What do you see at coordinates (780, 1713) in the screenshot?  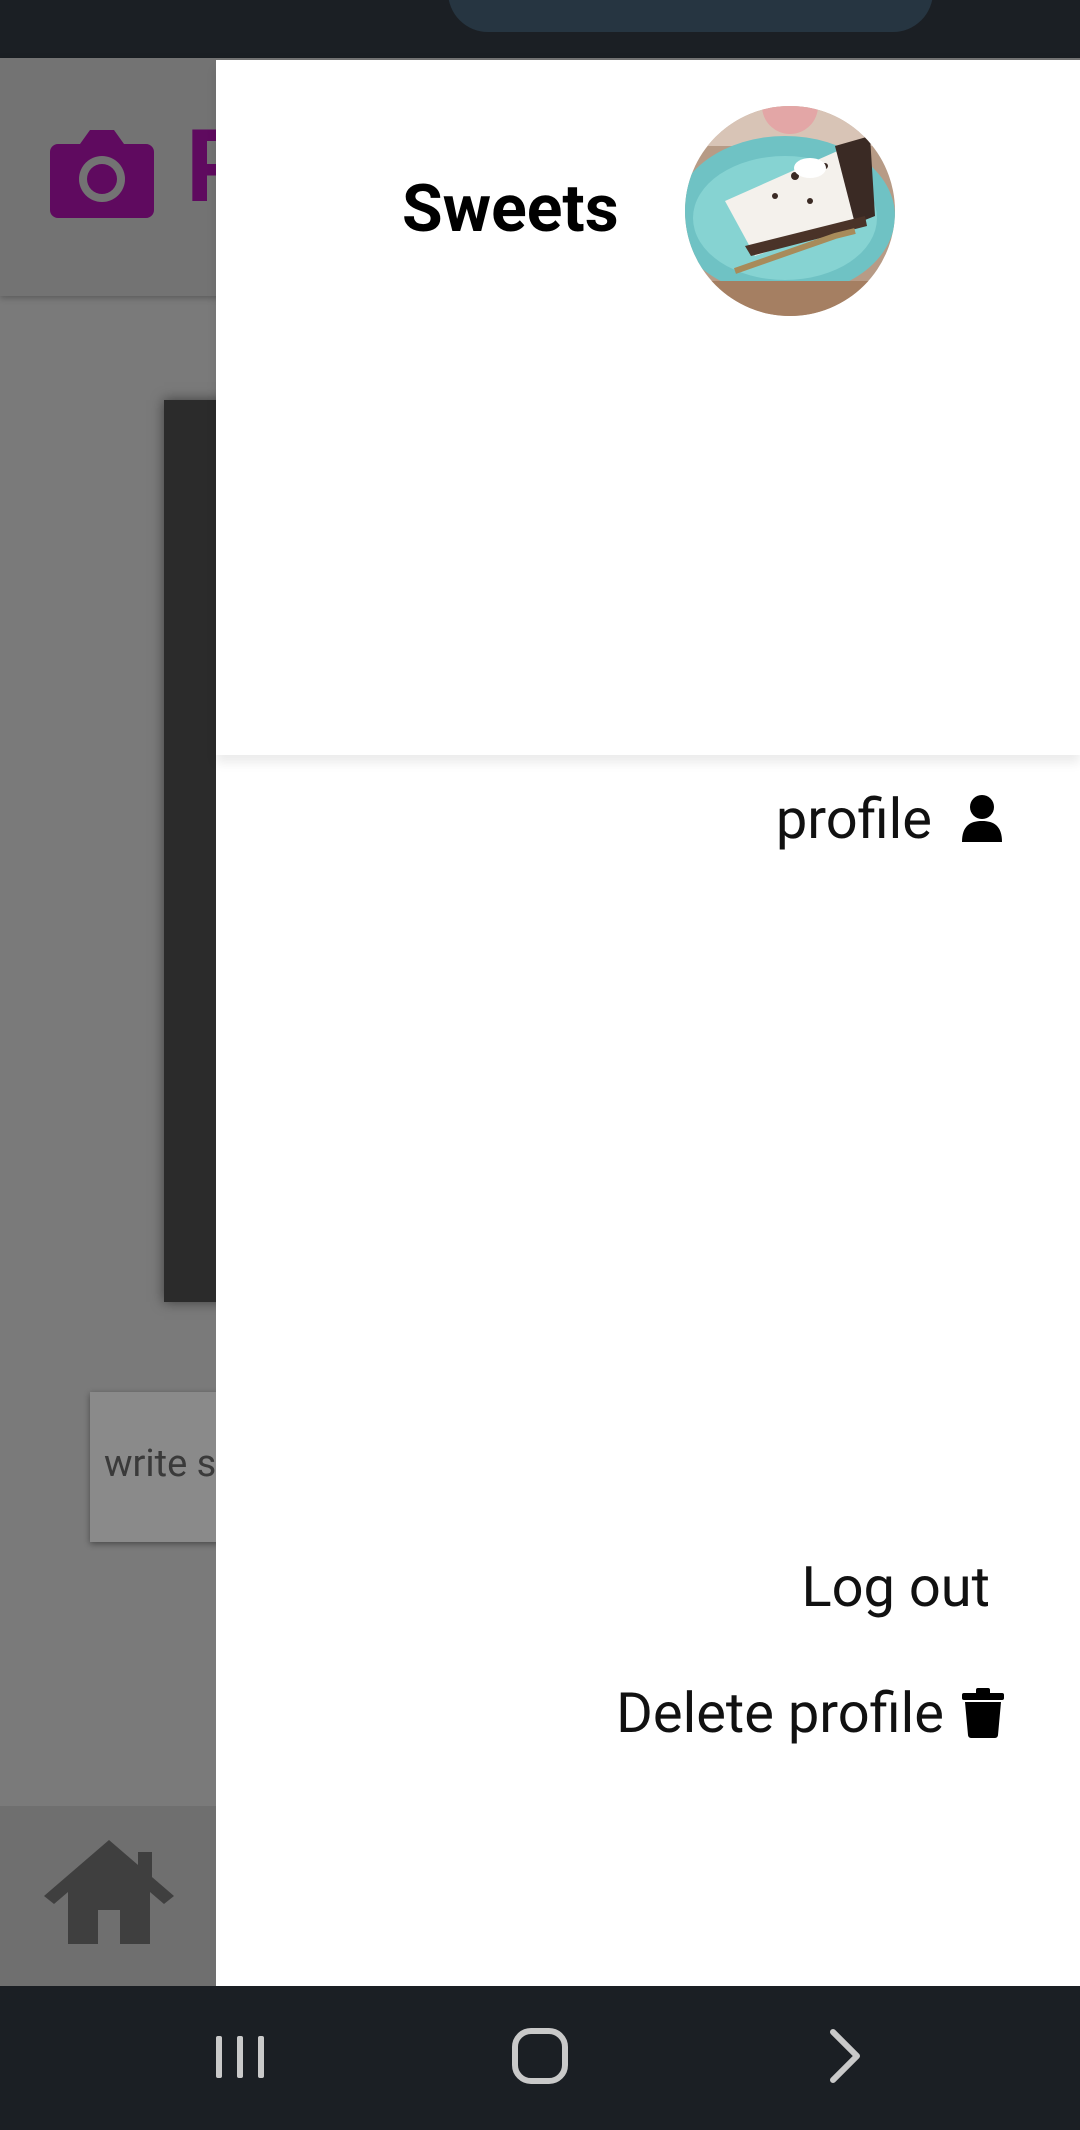 I see `drawer-item-delete-label: Delete profile` at bounding box center [780, 1713].